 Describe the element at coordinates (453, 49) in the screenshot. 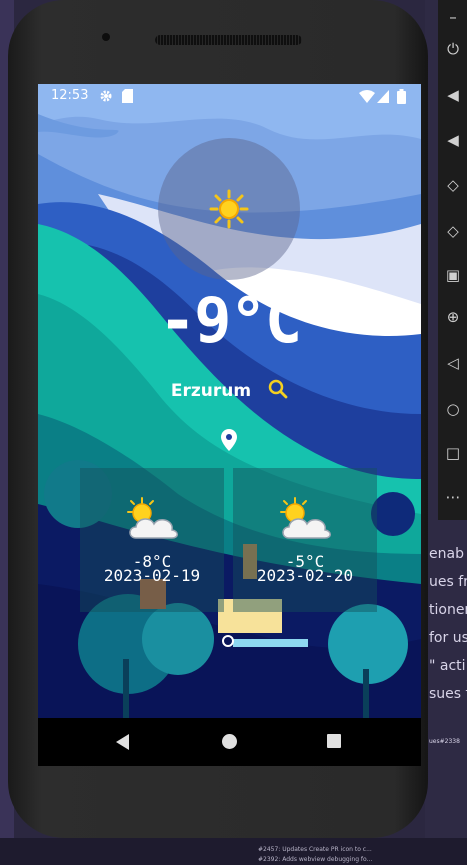

I see `power-icon: ⏻` at that location.